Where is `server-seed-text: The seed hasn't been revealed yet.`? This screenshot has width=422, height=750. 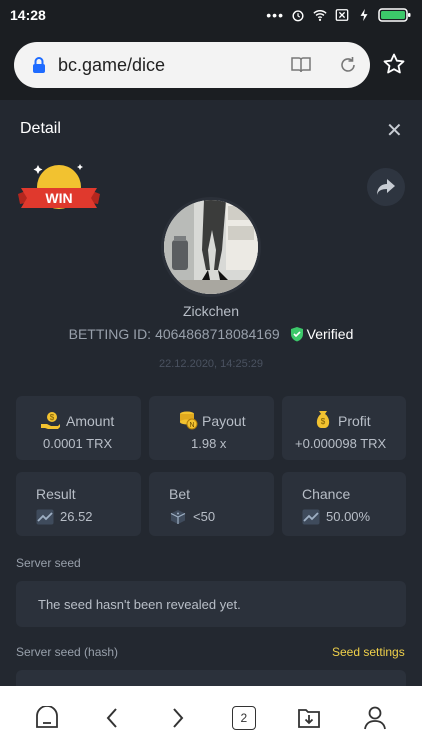 server-seed-text: The seed hasn't been revealed yet. is located at coordinates (139, 604).